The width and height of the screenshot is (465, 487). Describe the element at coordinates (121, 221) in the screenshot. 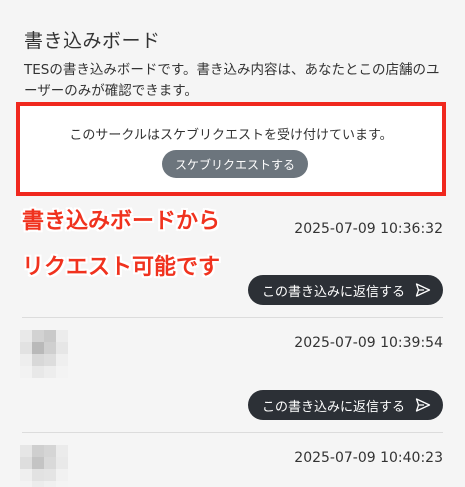

I see `annotation-line-1: 書き込みボードから` at that location.